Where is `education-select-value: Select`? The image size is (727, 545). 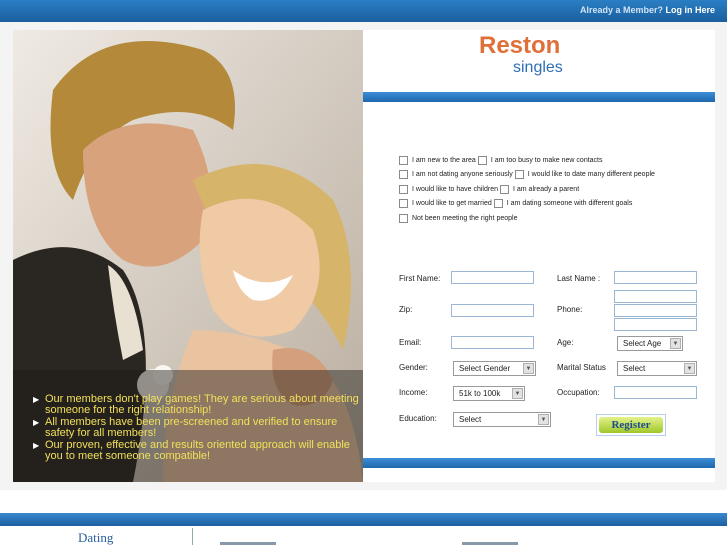
education-select-value: Select is located at coordinates (470, 419).